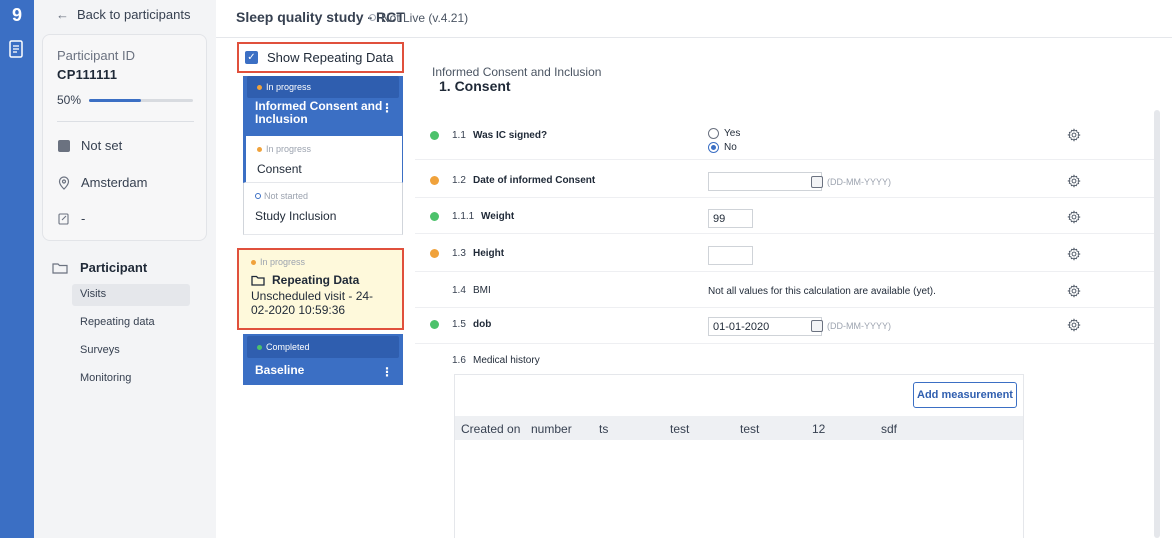 Image resolution: width=1172 pixels, height=538 pixels. I want to click on nav-item-repeating-data: Repeating data, so click(131, 323).